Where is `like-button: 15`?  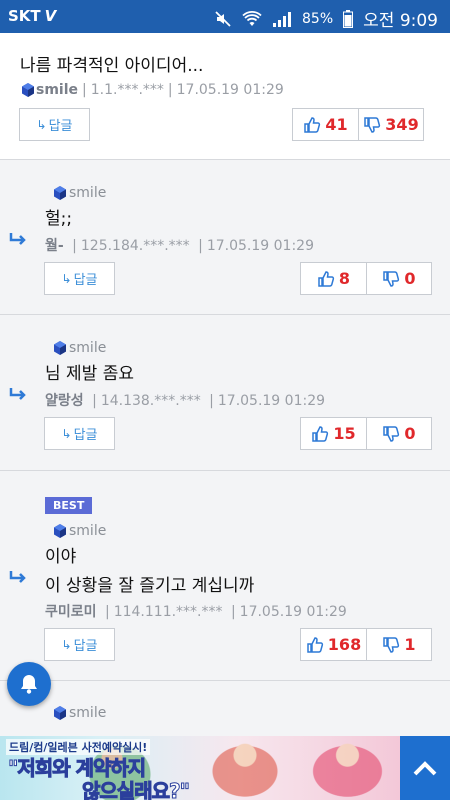 like-button: 15 is located at coordinates (333, 433).